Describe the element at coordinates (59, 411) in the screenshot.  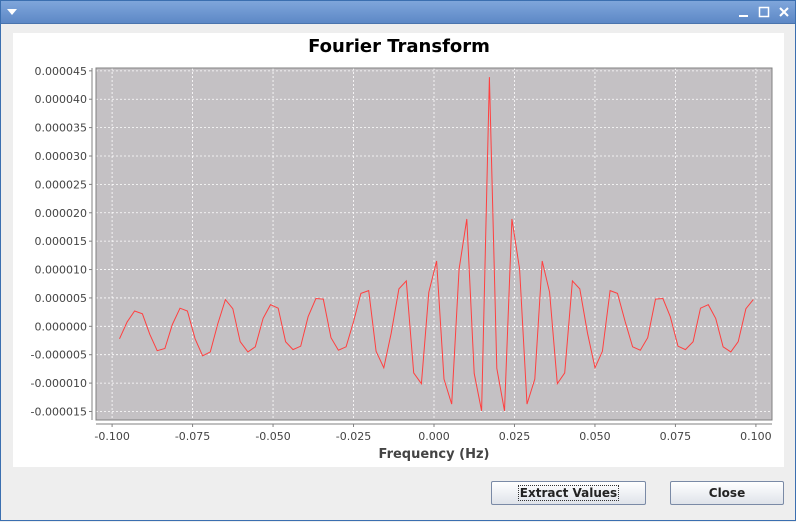
I see `y-tick-label: -0.000015` at that location.